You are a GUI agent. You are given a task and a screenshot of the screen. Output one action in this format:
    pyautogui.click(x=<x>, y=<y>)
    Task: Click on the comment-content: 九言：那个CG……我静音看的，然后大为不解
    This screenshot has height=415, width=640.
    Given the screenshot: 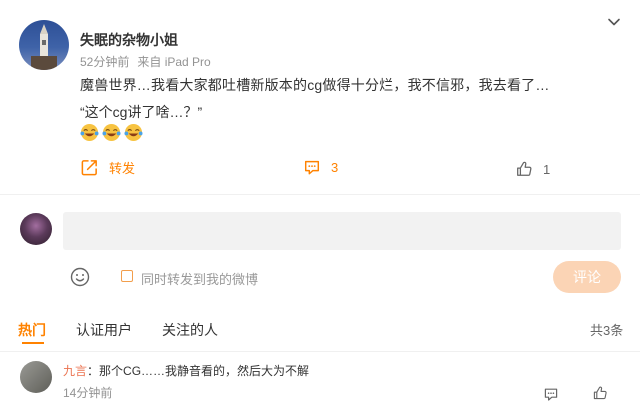 What is the action you would take?
    pyautogui.click(x=186, y=370)
    